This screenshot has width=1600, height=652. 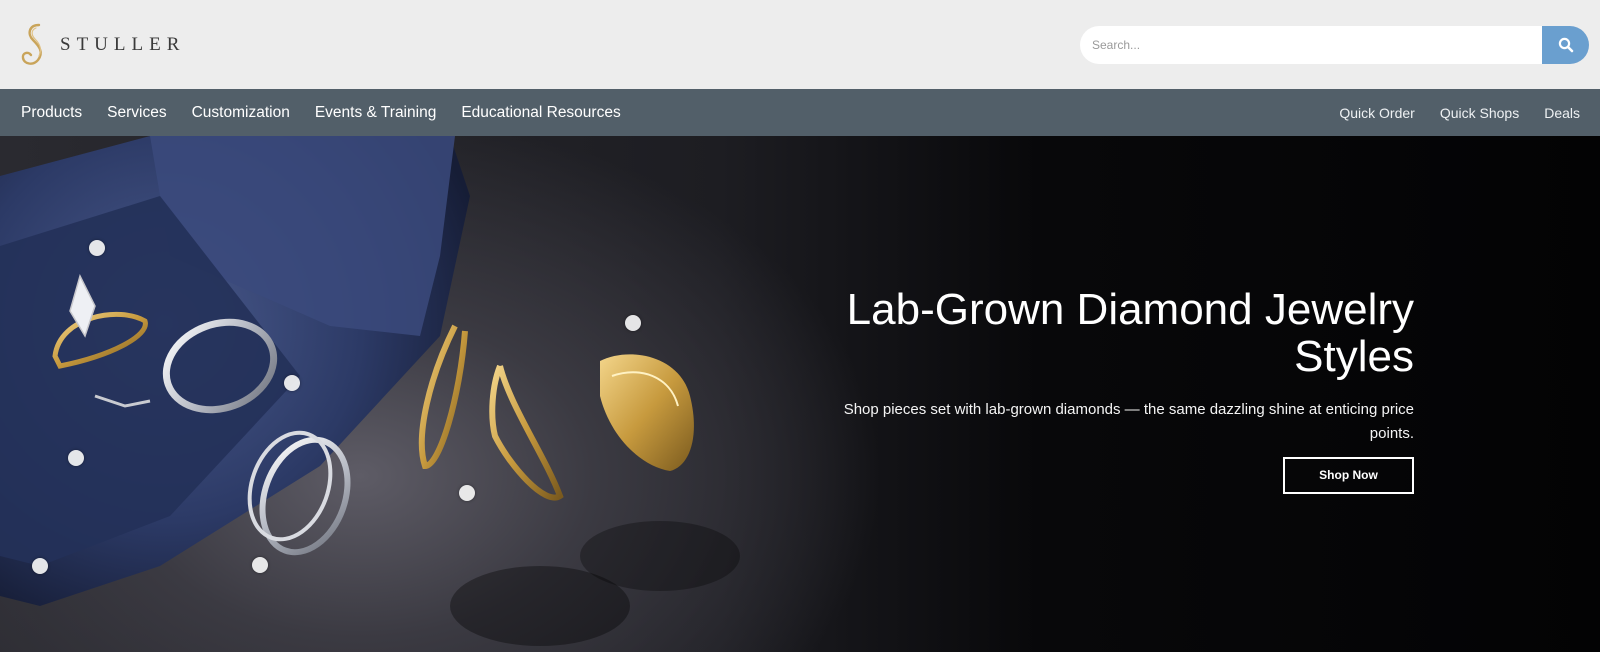 What do you see at coordinates (31, 44) in the screenshot?
I see `logo-mark-icon` at bounding box center [31, 44].